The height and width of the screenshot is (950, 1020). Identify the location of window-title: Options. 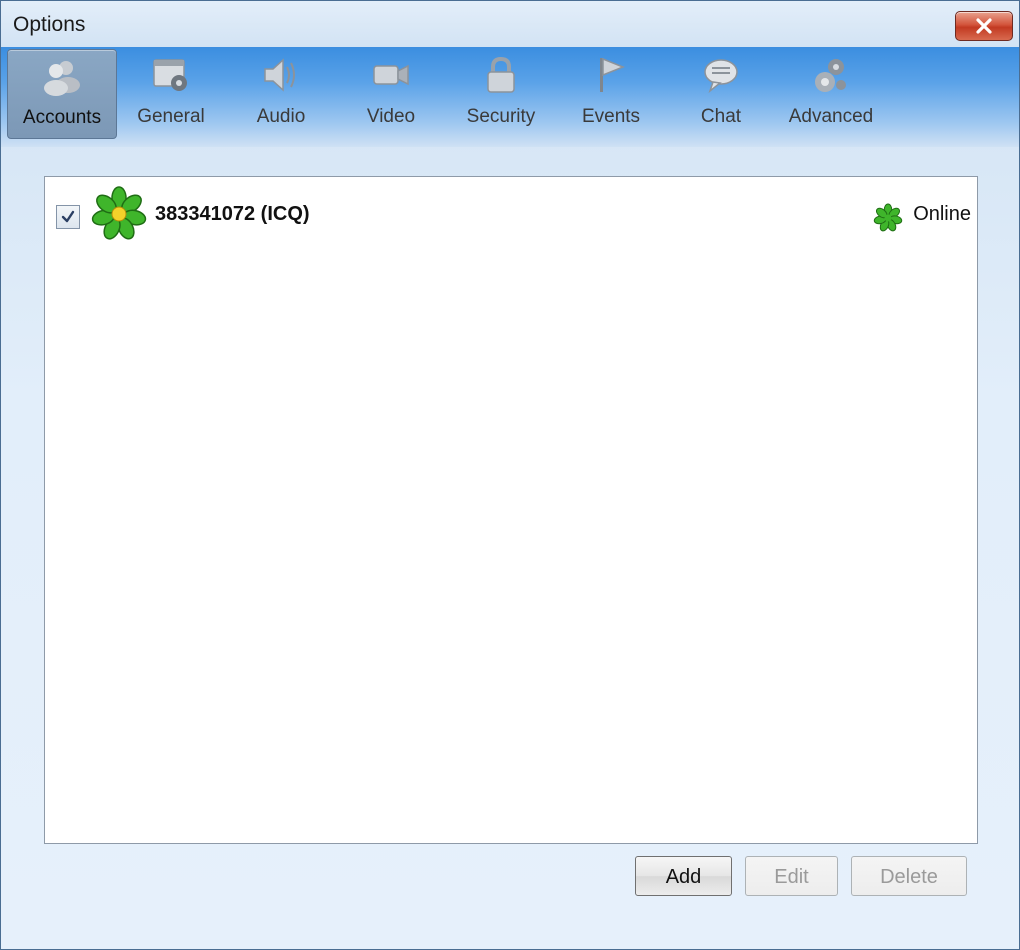
(49, 24).